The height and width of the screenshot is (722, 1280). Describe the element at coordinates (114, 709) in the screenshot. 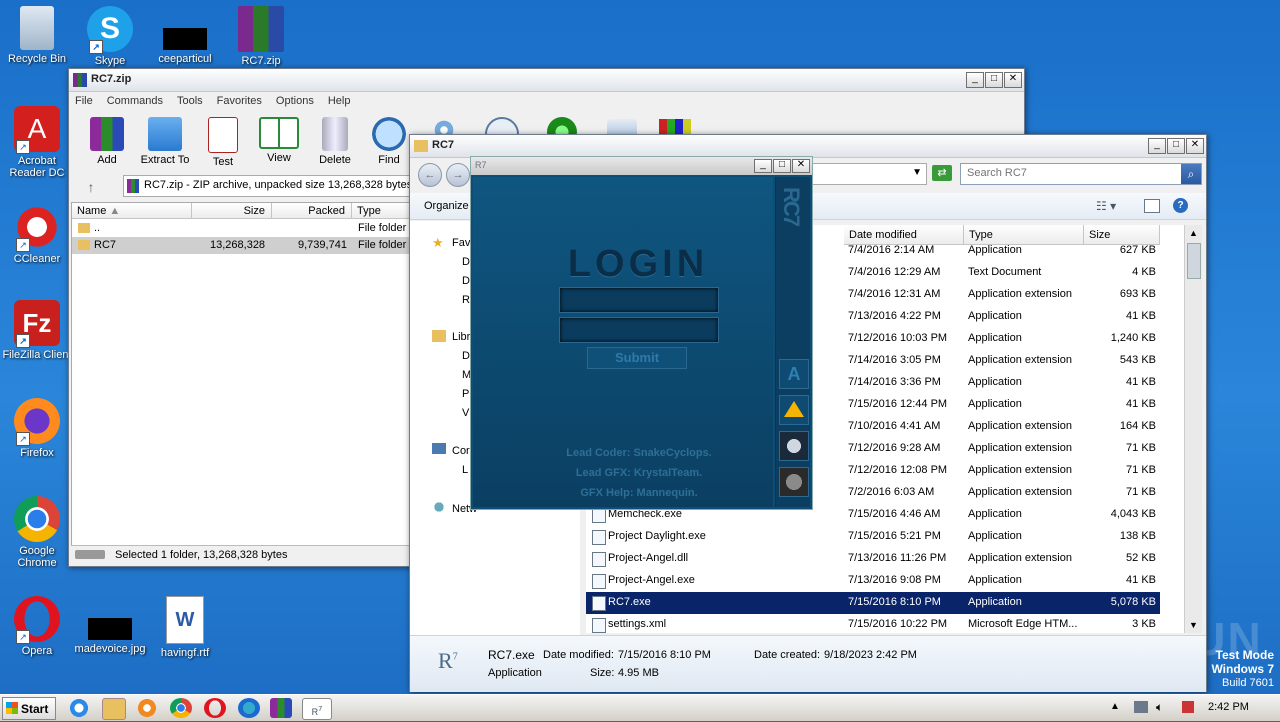

I see `explorer-taskbar-icon` at that location.